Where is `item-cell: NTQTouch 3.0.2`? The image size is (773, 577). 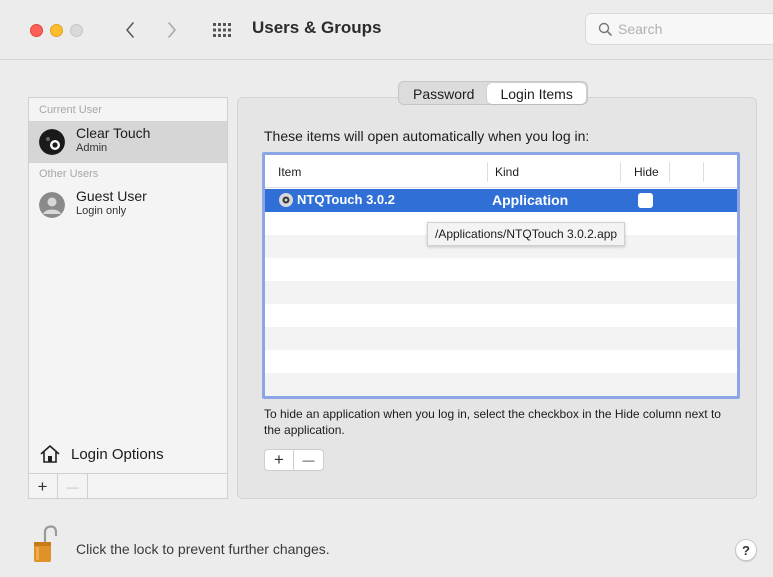 item-cell: NTQTouch 3.0.2 is located at coordinates (337, 199).